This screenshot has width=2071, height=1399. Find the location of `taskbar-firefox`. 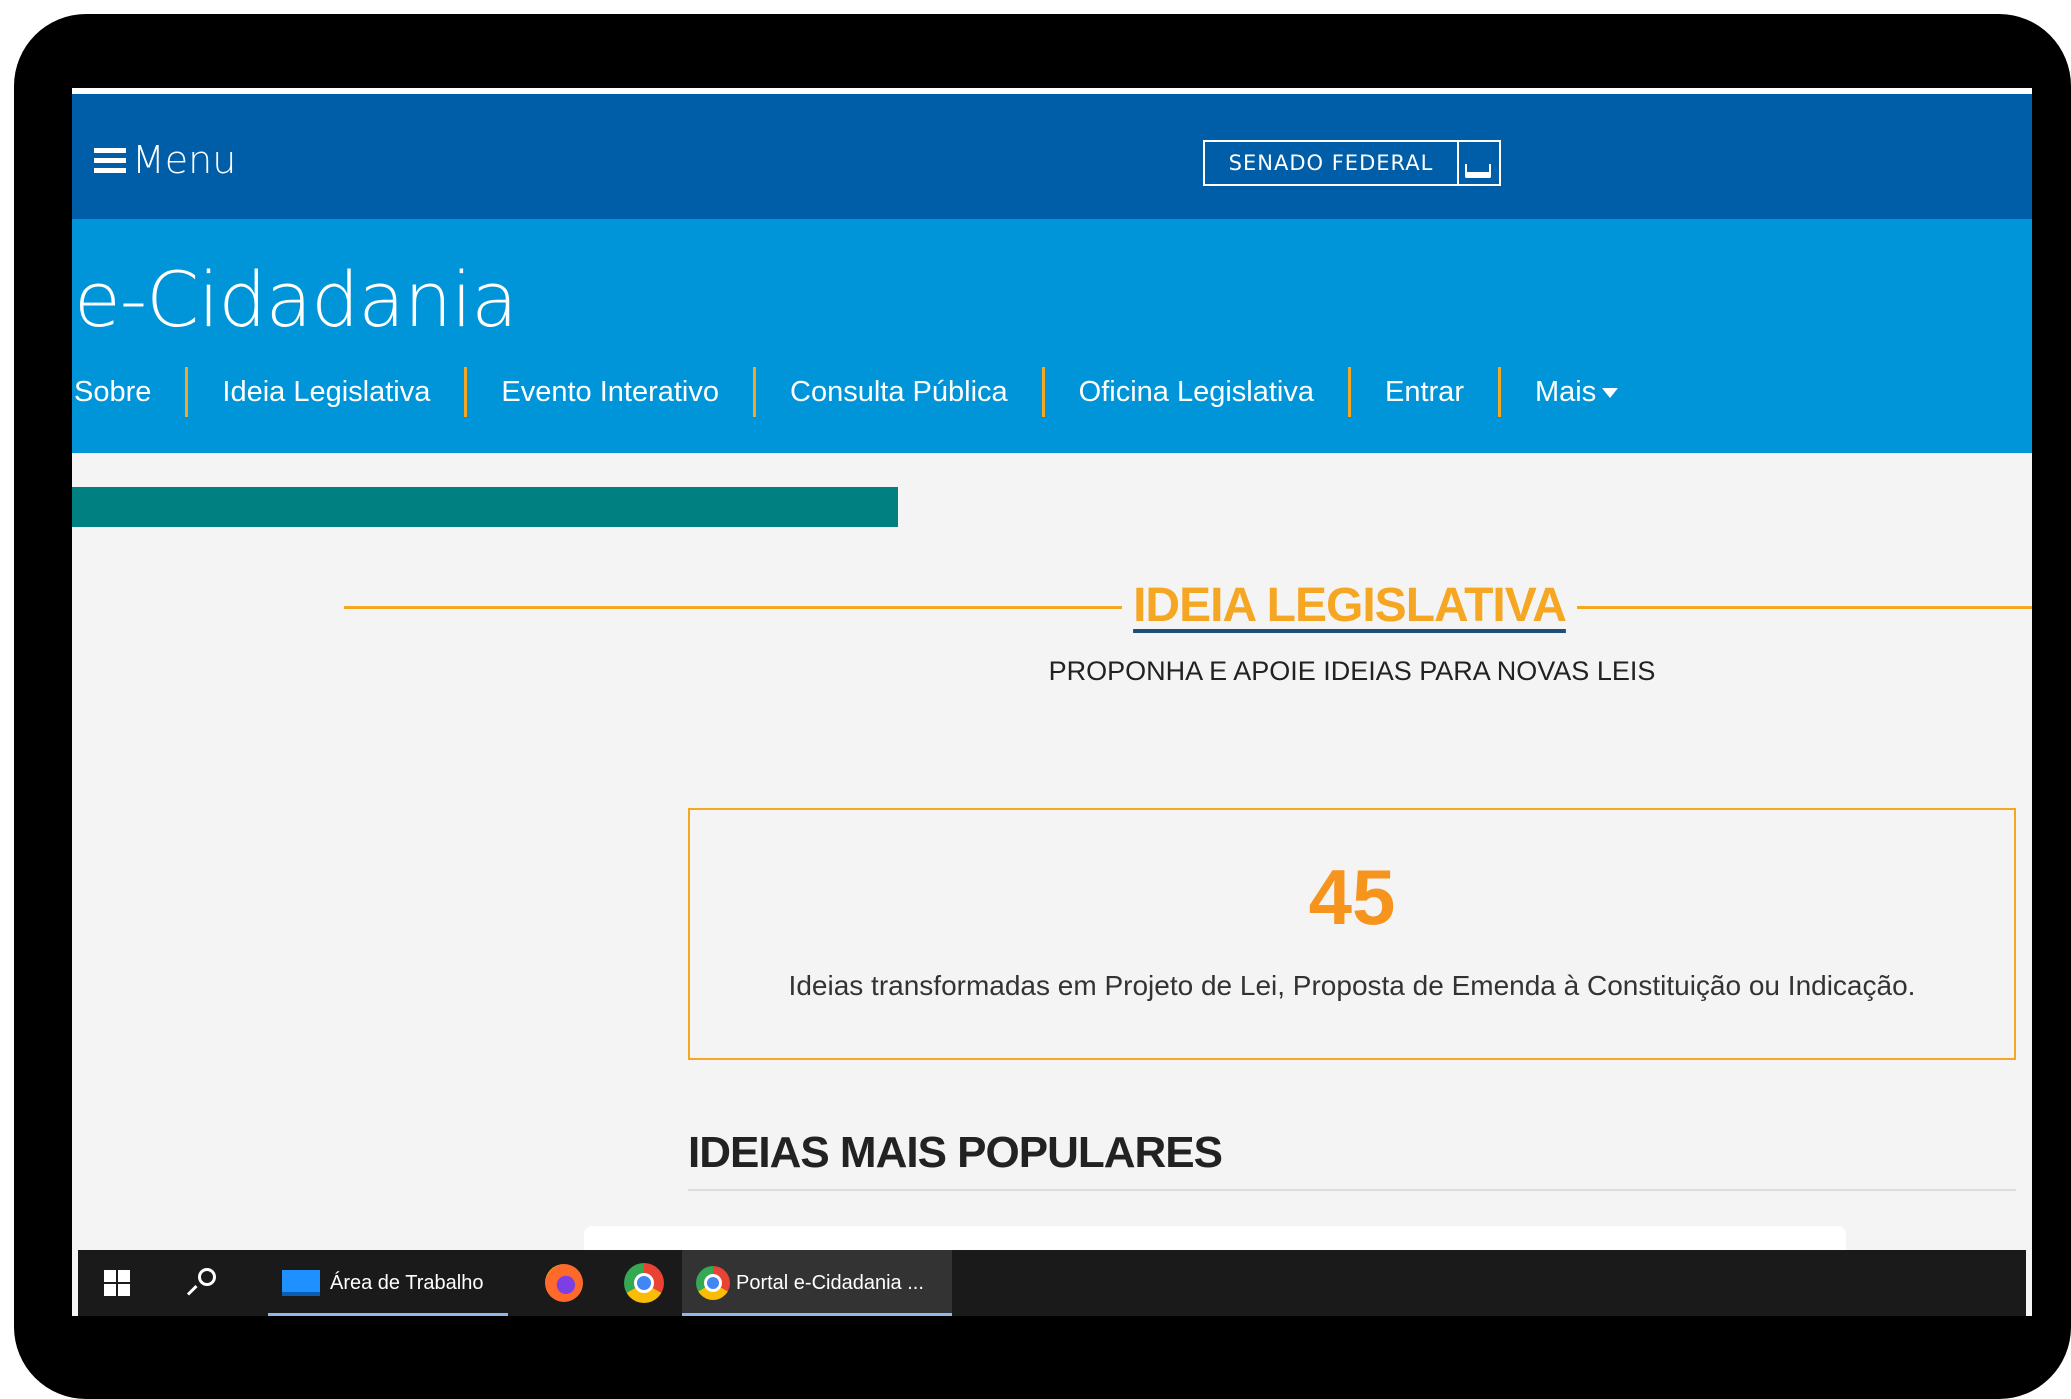

taskbar-firefox is located at coordinates (564, 1283).